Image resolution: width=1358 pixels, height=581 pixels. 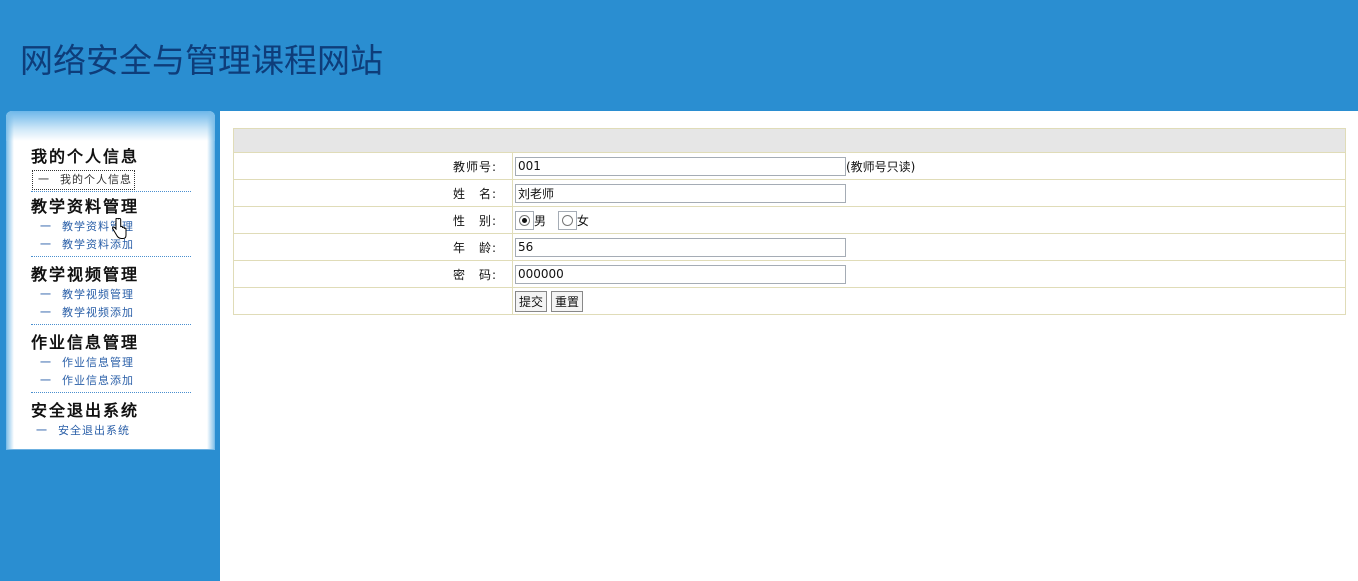 What do you see at coordinates (373, 301) in the screenshot?
I see `actions-label-cell` at bounding box center [373, 301].